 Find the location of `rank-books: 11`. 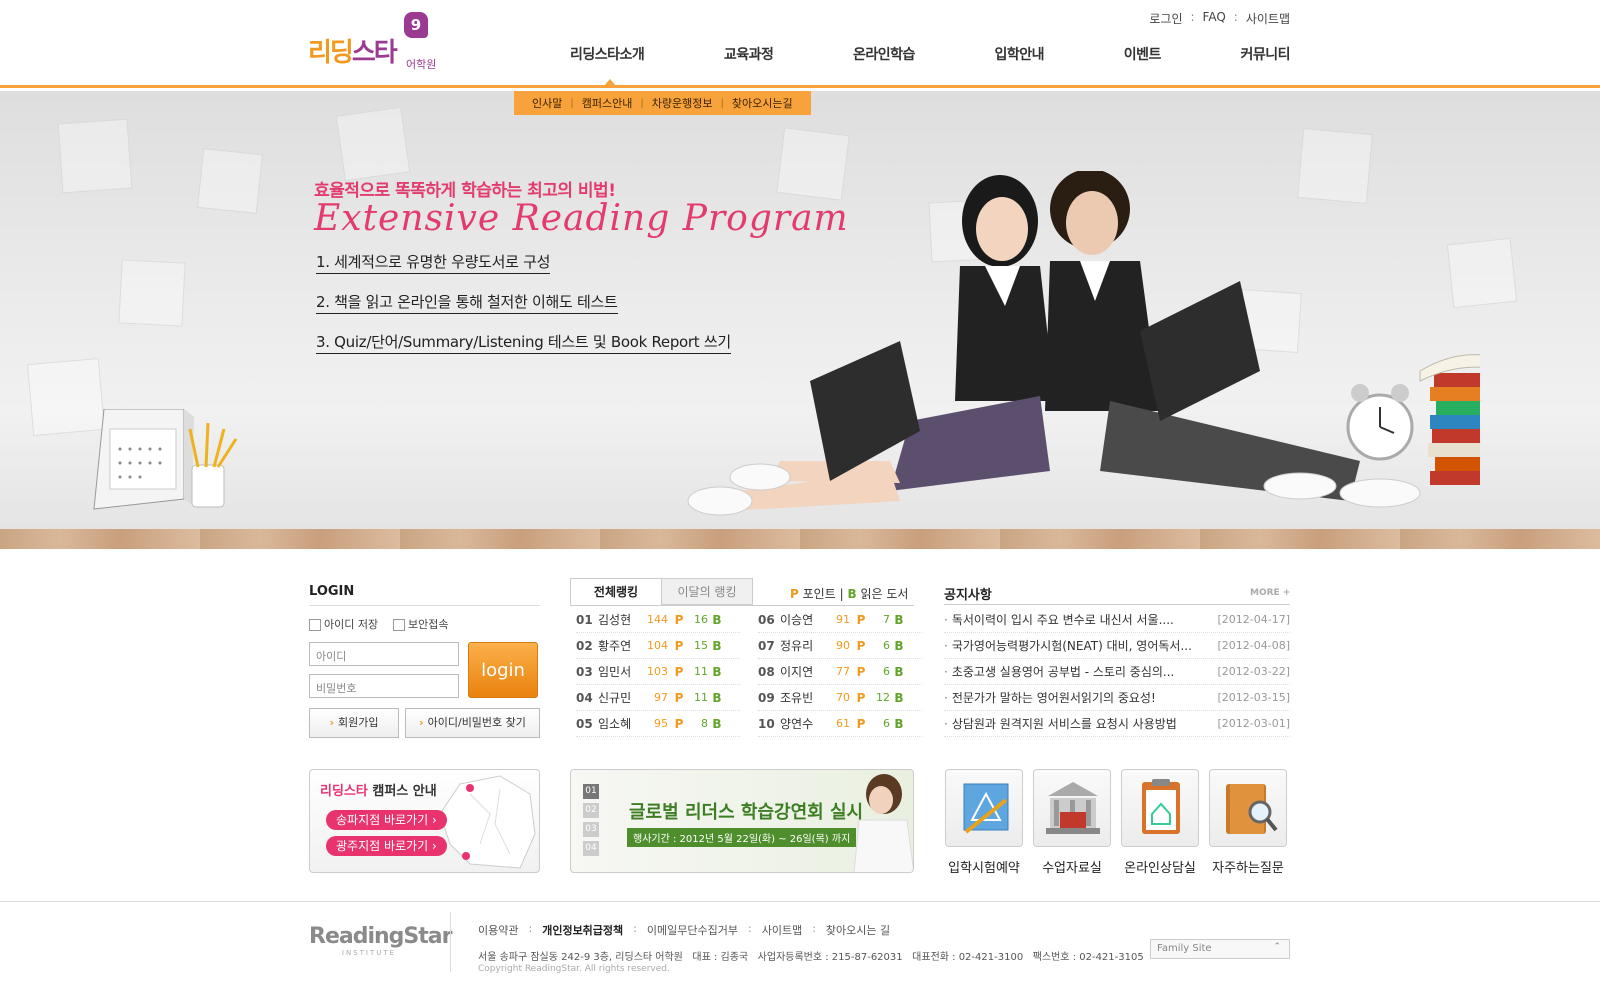

rank-books: 11 is located at coordinates (701, 671).